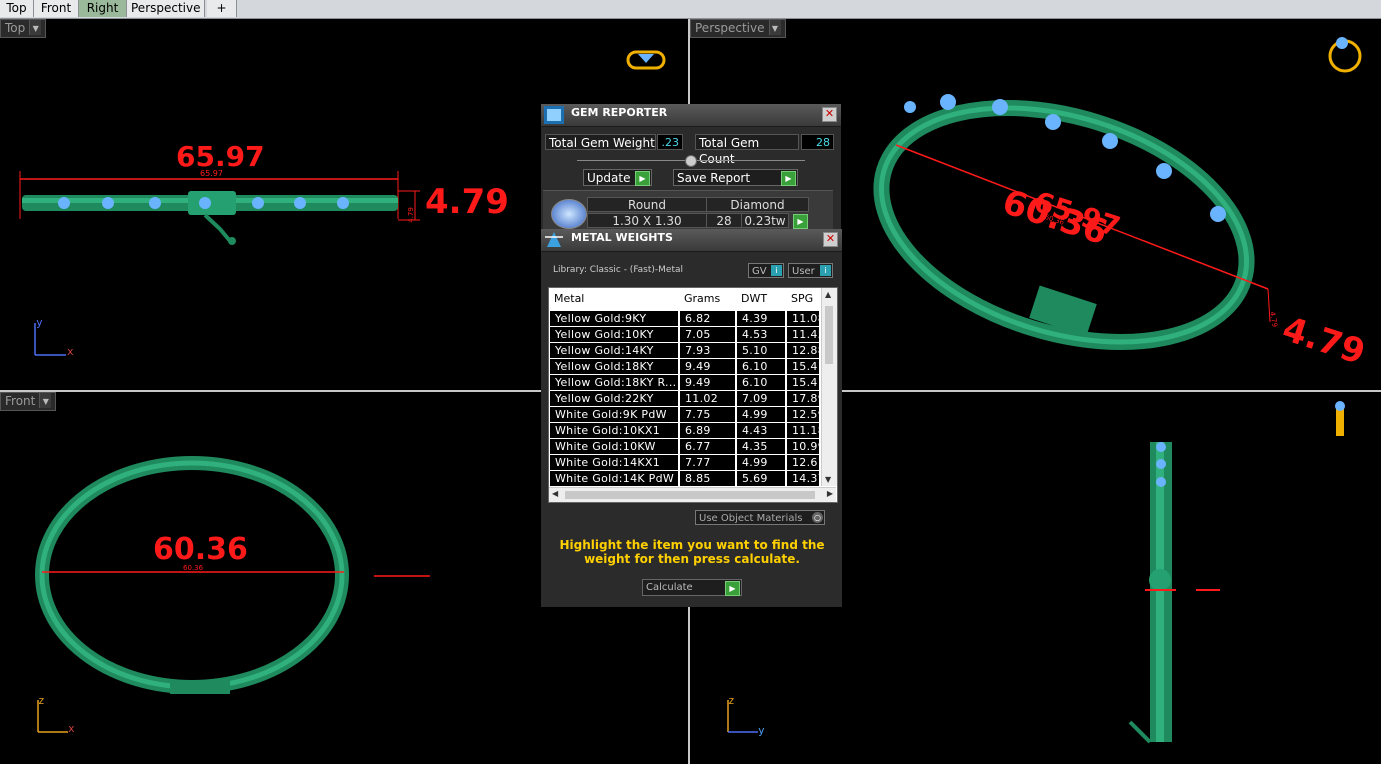  I want to click on save-report-label: Save Report, so click(714, 178).